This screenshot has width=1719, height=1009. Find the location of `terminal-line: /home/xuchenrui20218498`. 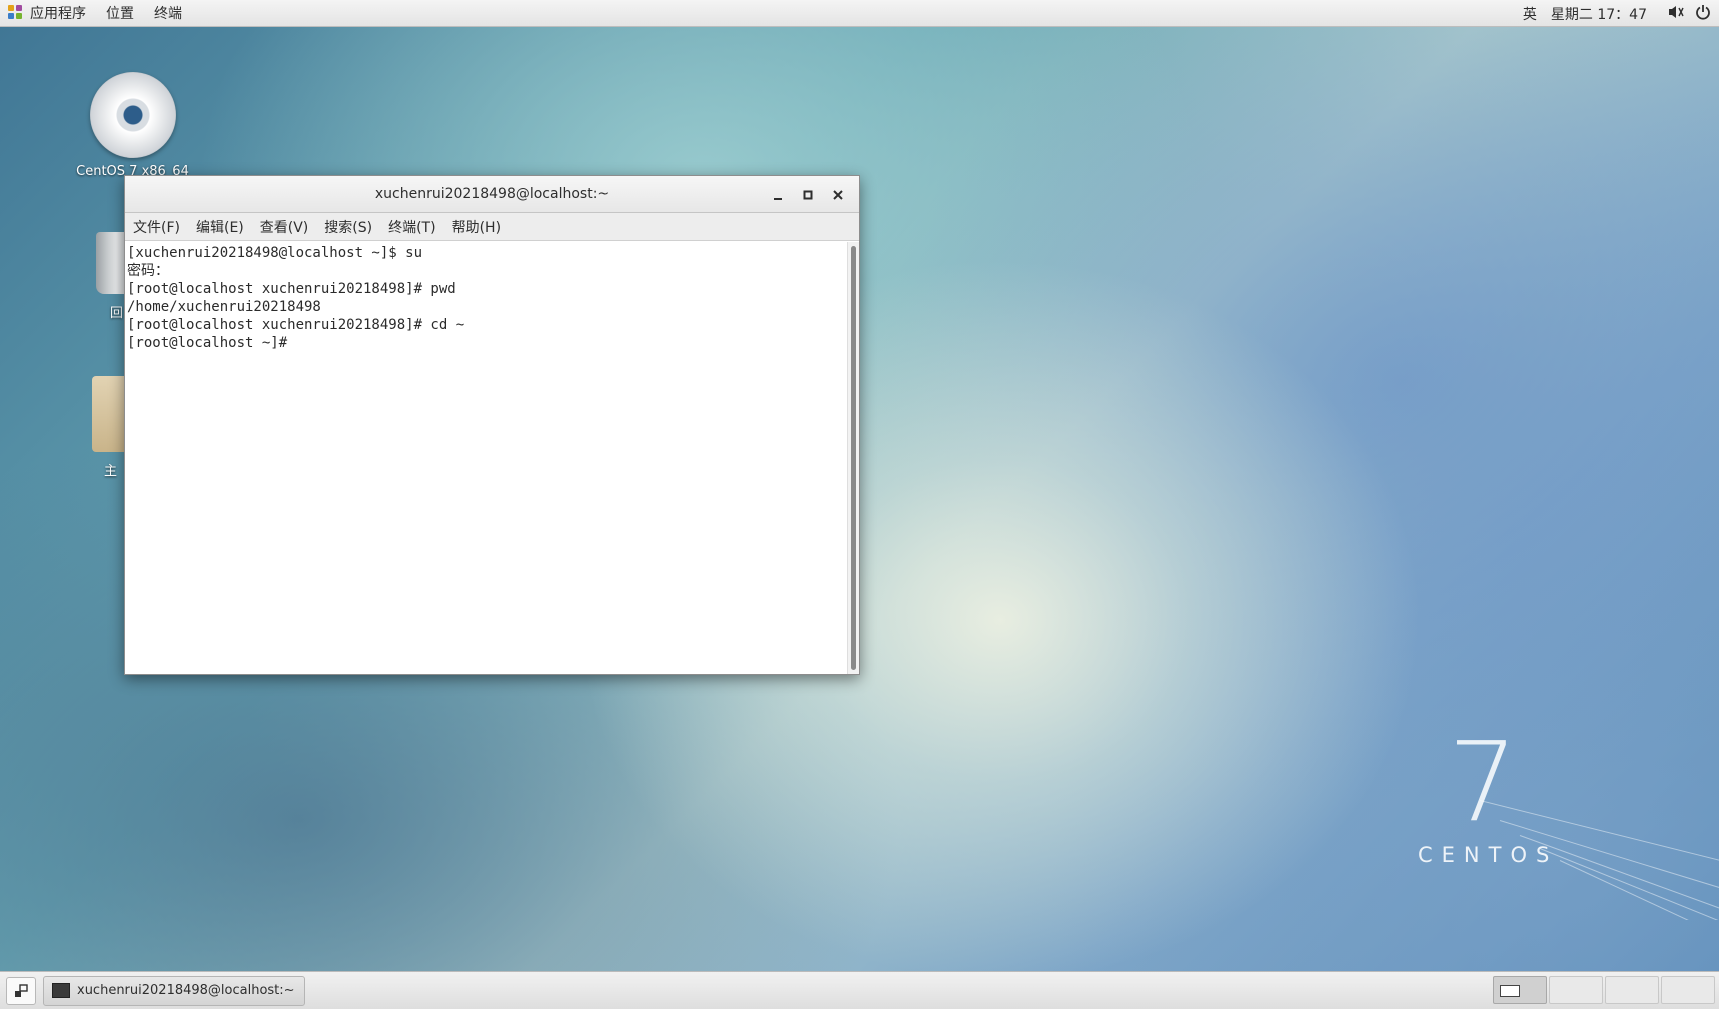

terminal-line: /home/xuchenrui20218498 is located at coordinates (224, 307).